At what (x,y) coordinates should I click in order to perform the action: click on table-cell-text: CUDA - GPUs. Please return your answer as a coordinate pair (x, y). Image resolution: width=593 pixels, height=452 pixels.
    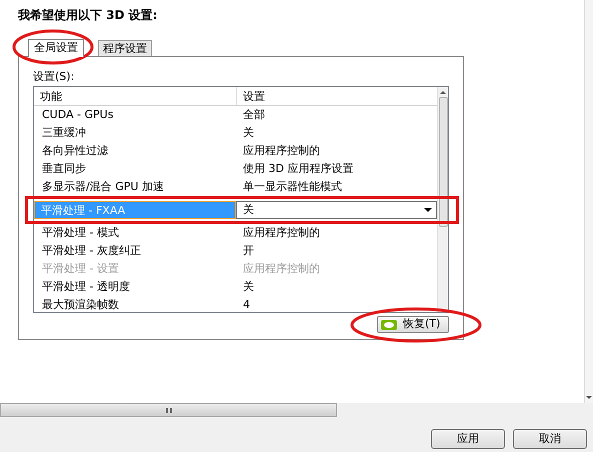
    Looking at the image, I should click on (77, 115).